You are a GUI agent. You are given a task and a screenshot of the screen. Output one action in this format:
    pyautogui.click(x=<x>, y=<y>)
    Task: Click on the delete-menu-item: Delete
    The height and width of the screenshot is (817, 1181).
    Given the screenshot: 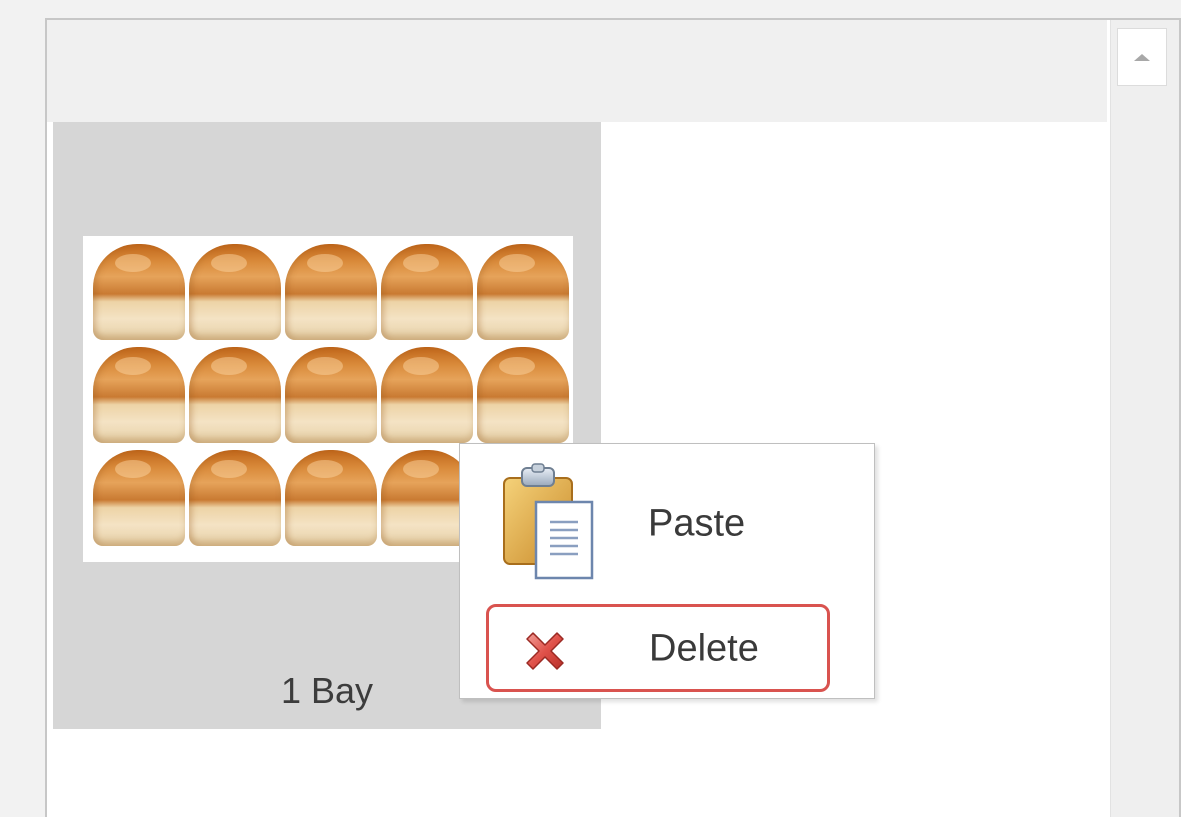 What is the action you would take?
    pyautogui.click(x=658, y=648)
    